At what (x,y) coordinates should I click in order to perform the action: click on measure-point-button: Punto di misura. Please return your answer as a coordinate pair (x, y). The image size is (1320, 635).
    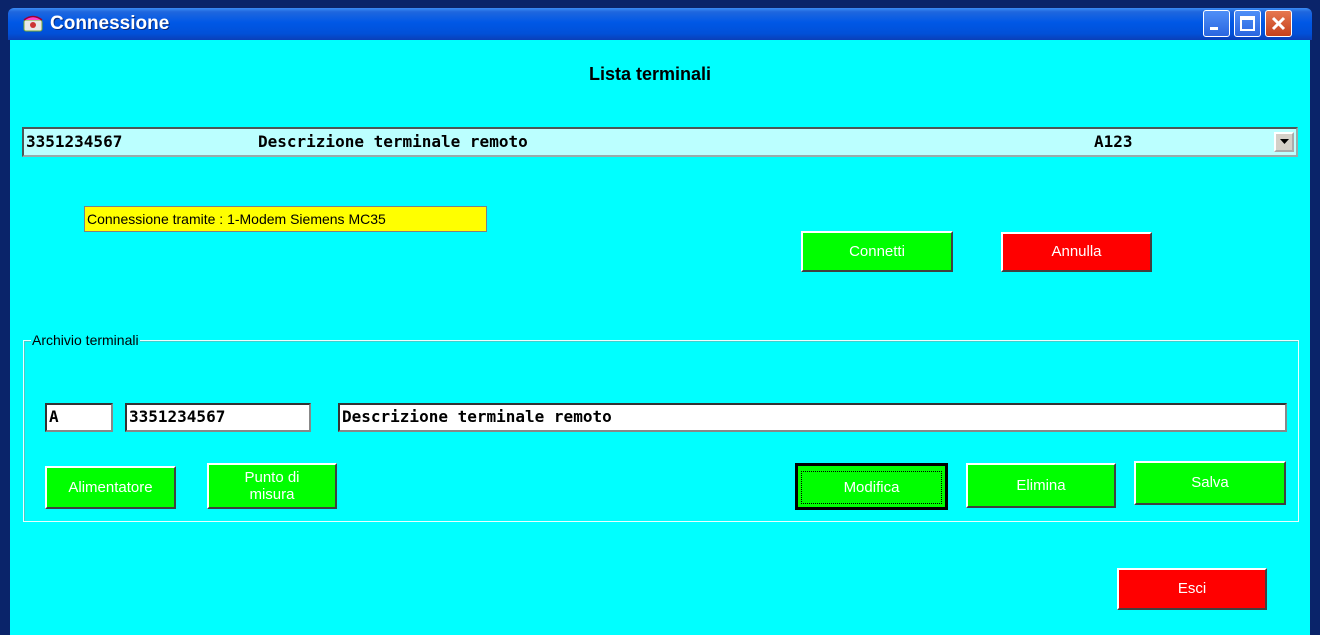
    Looking at the image, I should click on (272, 486).